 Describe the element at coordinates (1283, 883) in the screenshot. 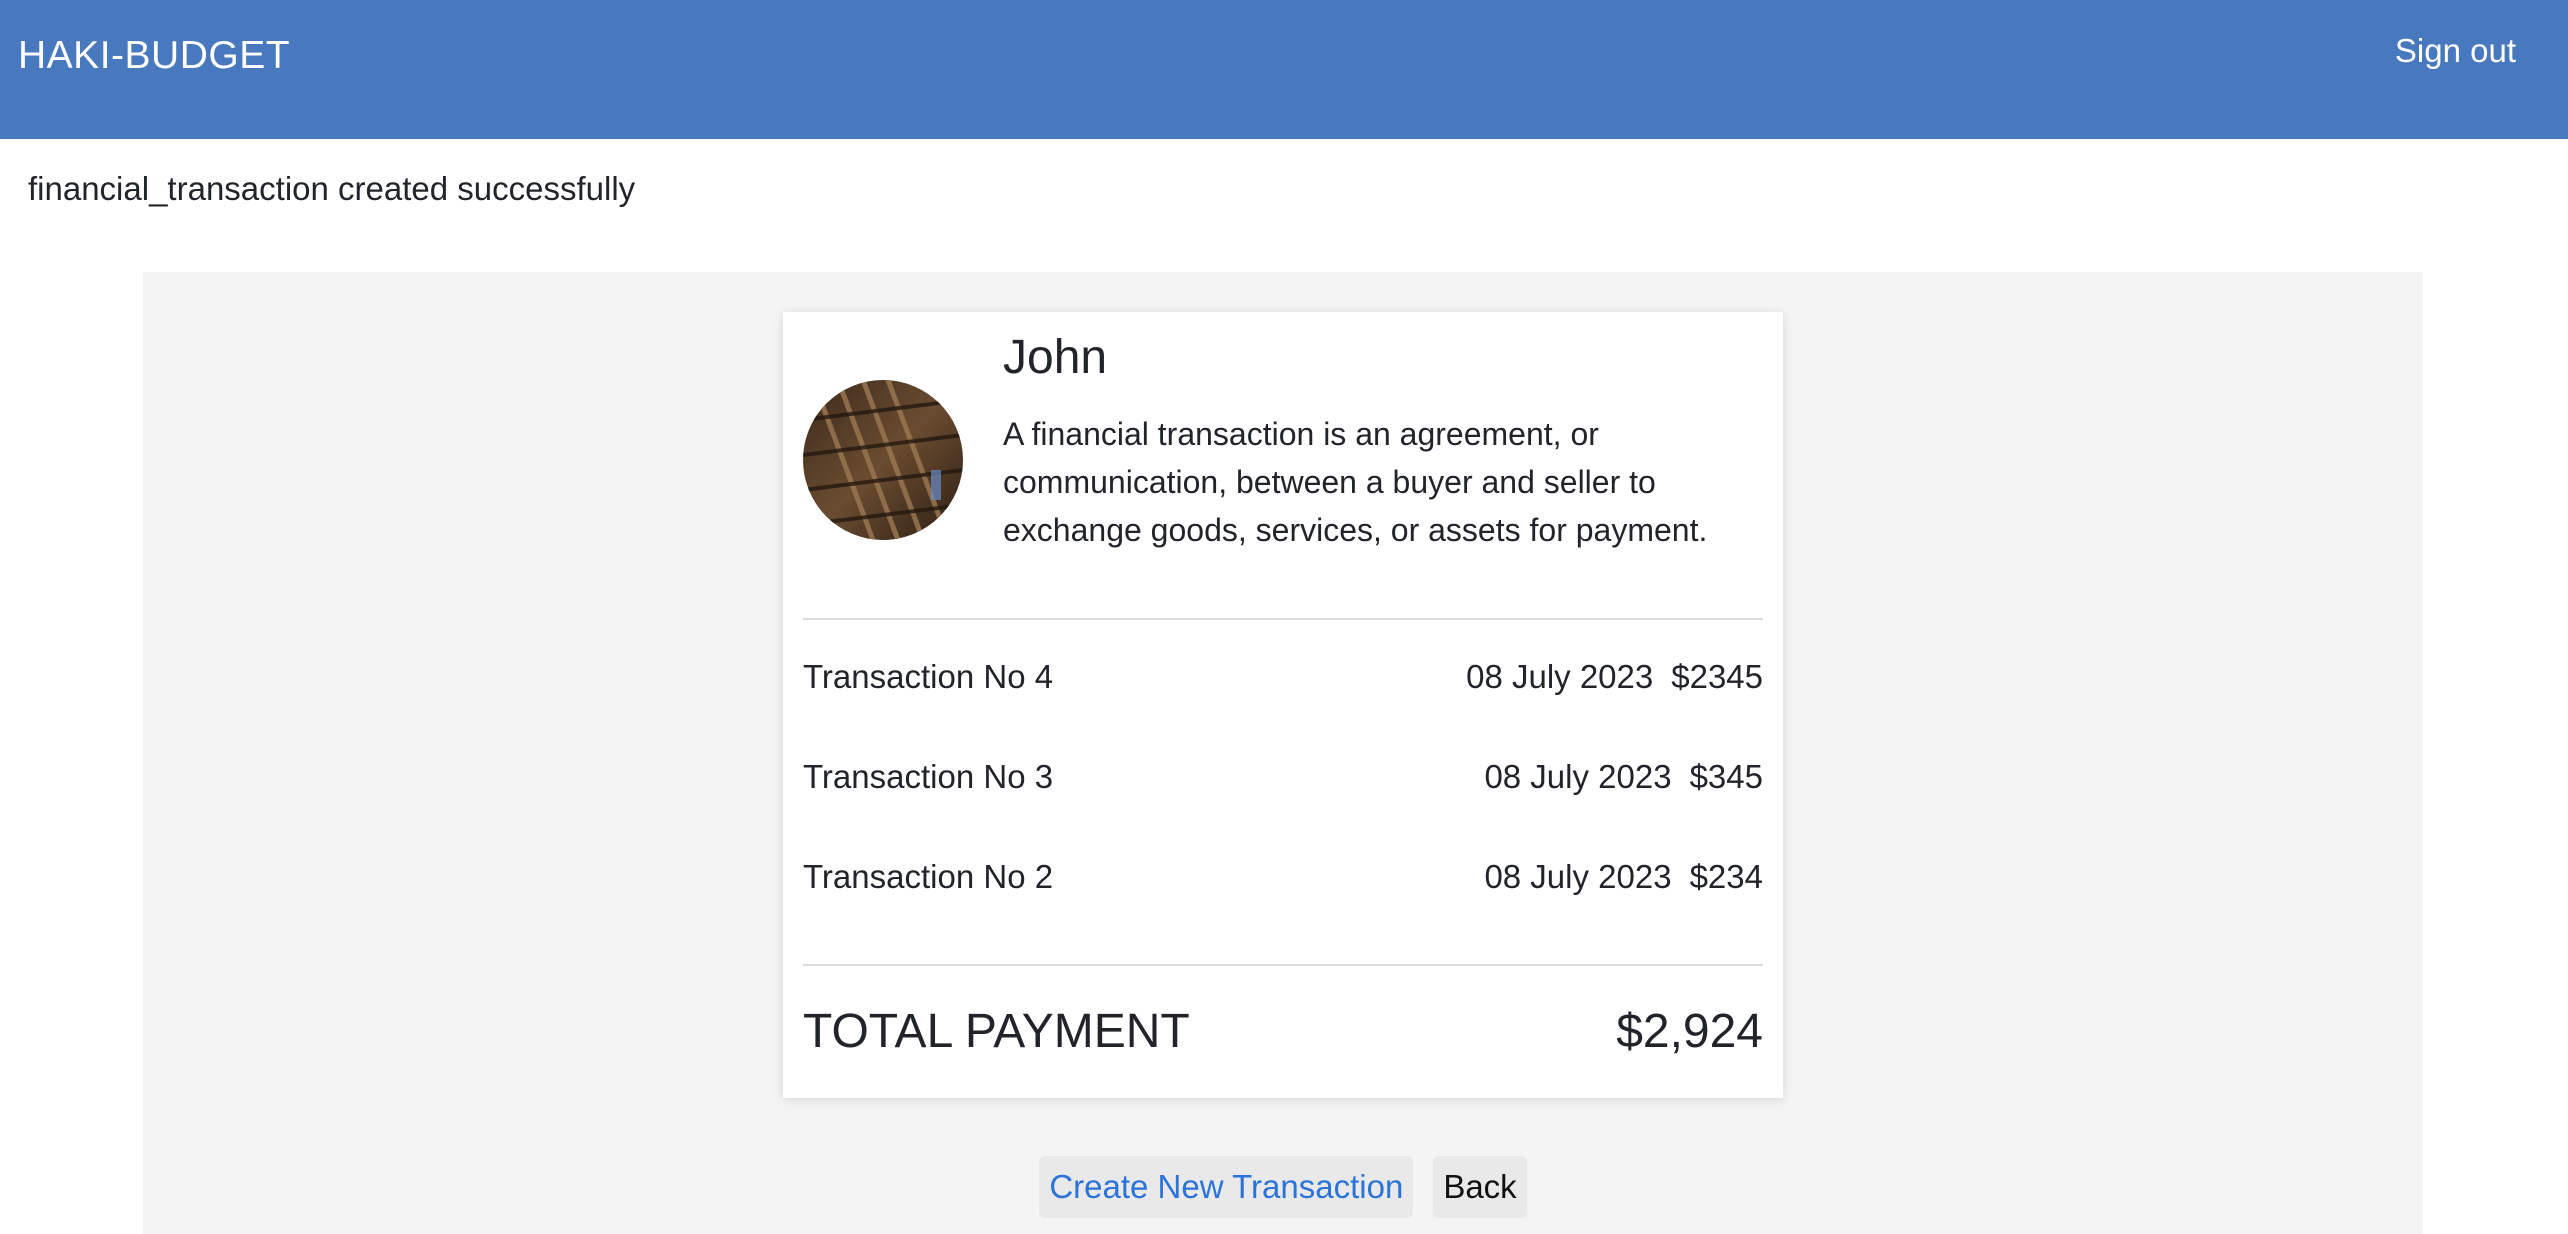

I see `transaction-row: Transaction No 2 08 July 2023 $234` at that location.